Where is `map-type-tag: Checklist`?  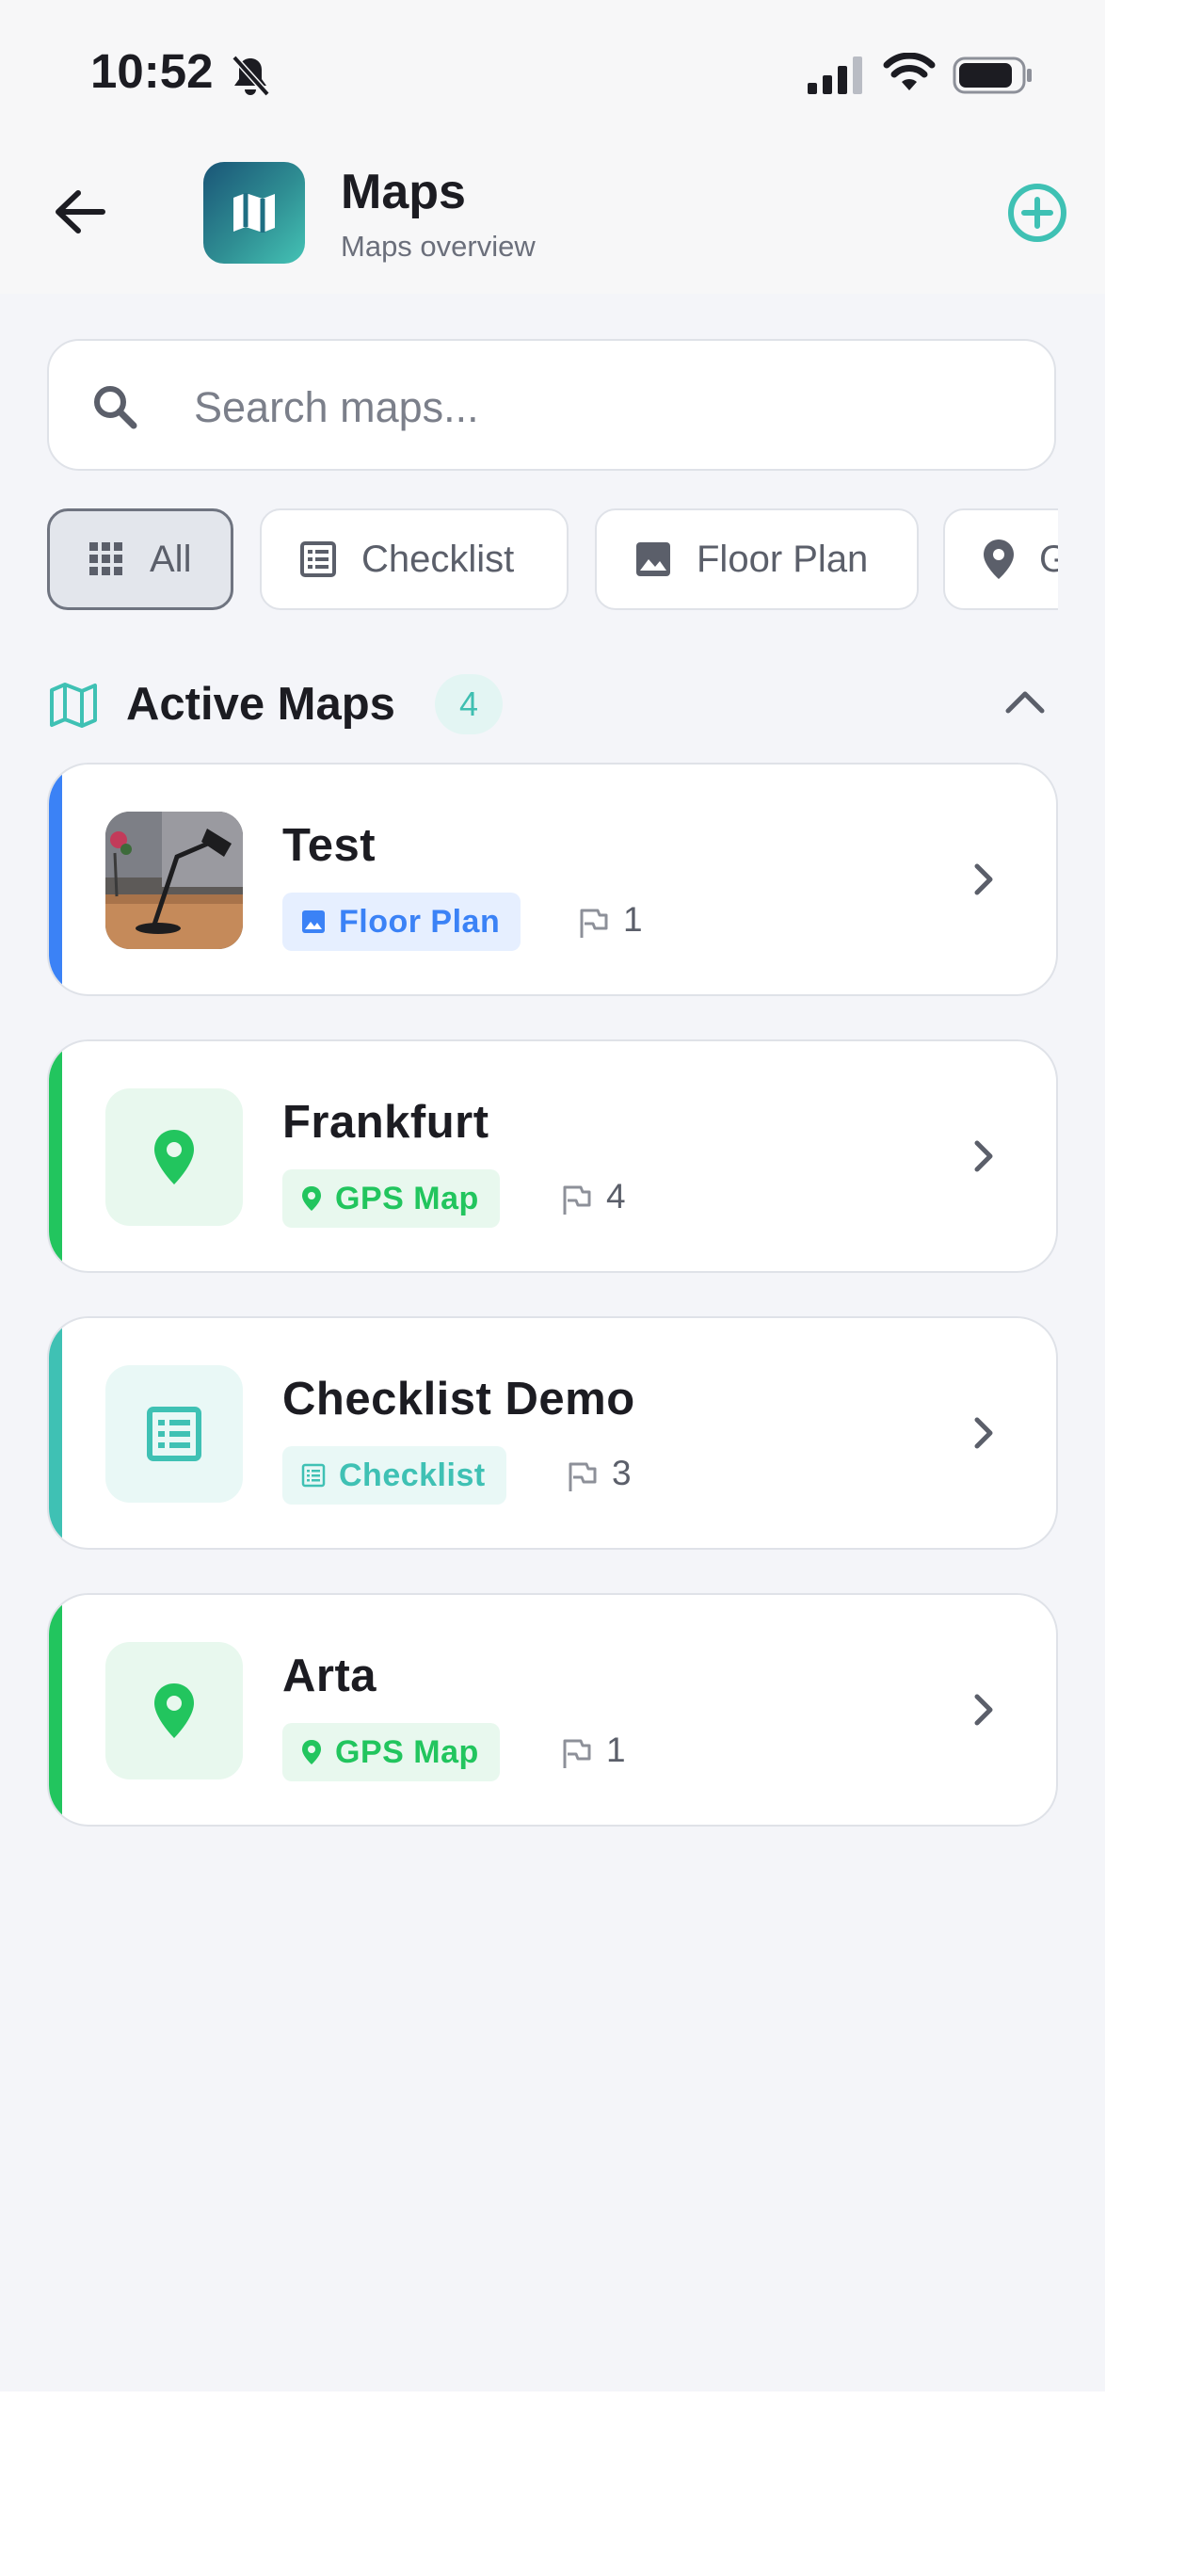 map-type-tag: Checklist is located at coordinates (394, 1475).